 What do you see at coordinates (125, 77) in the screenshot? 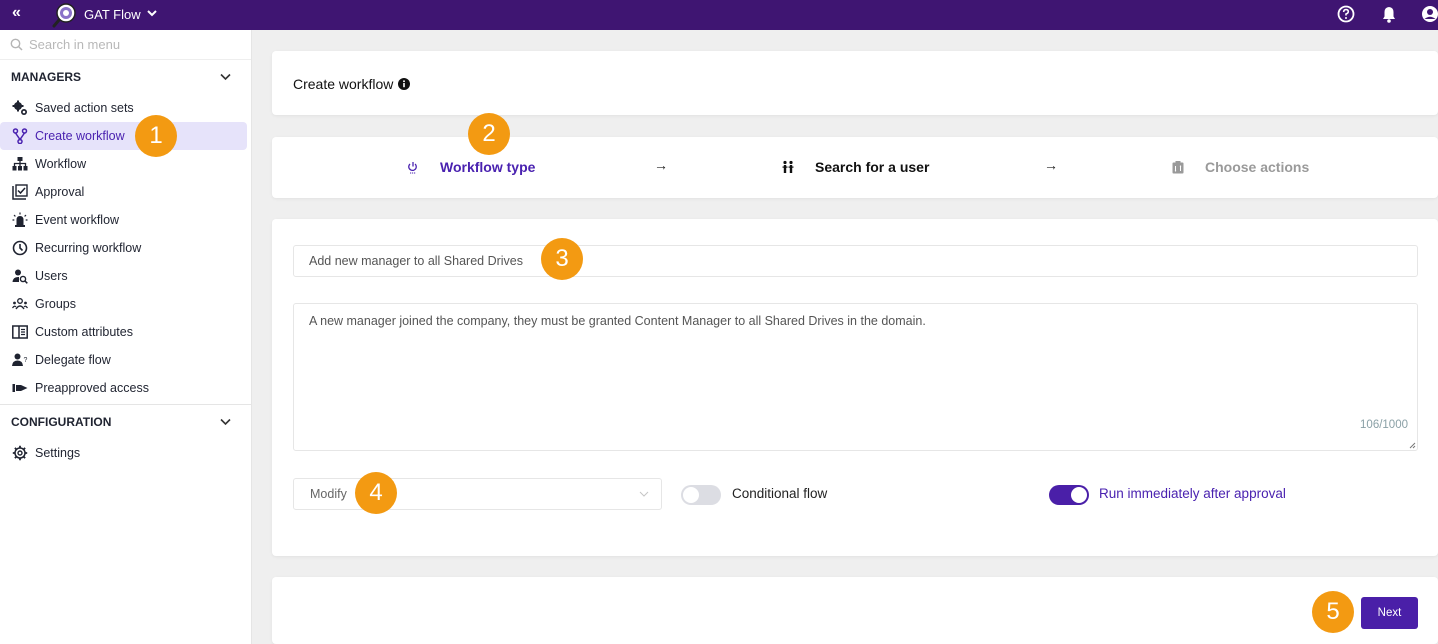
I see `section-managers: MANAGERS` at bounding box center [125, 77].